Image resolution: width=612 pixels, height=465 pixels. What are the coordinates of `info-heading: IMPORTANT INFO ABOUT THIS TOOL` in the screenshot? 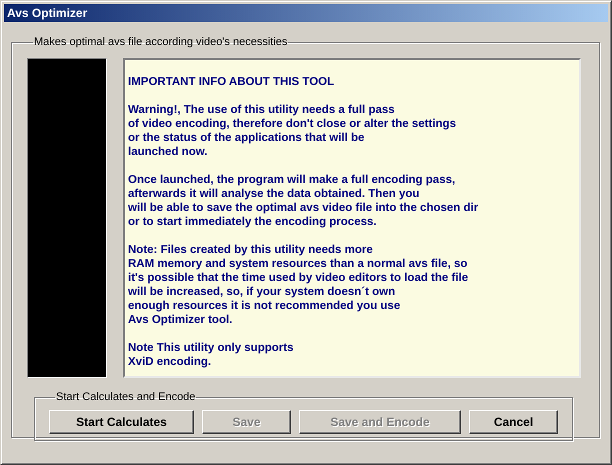 It's located at (232, 82).